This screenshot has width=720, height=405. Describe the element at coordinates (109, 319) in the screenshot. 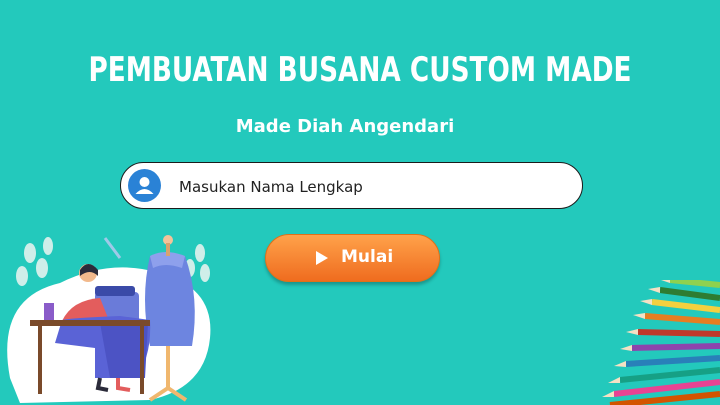

I see `tailor-sewing-illustration` at that location.